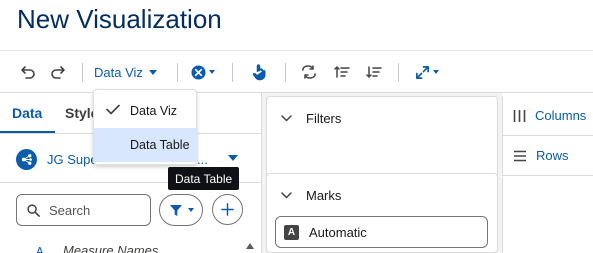 This screenshot has width=593, height=253. Describe the element at coordinates (33, 210) in the screenshot. I see `search-icon` at that location.